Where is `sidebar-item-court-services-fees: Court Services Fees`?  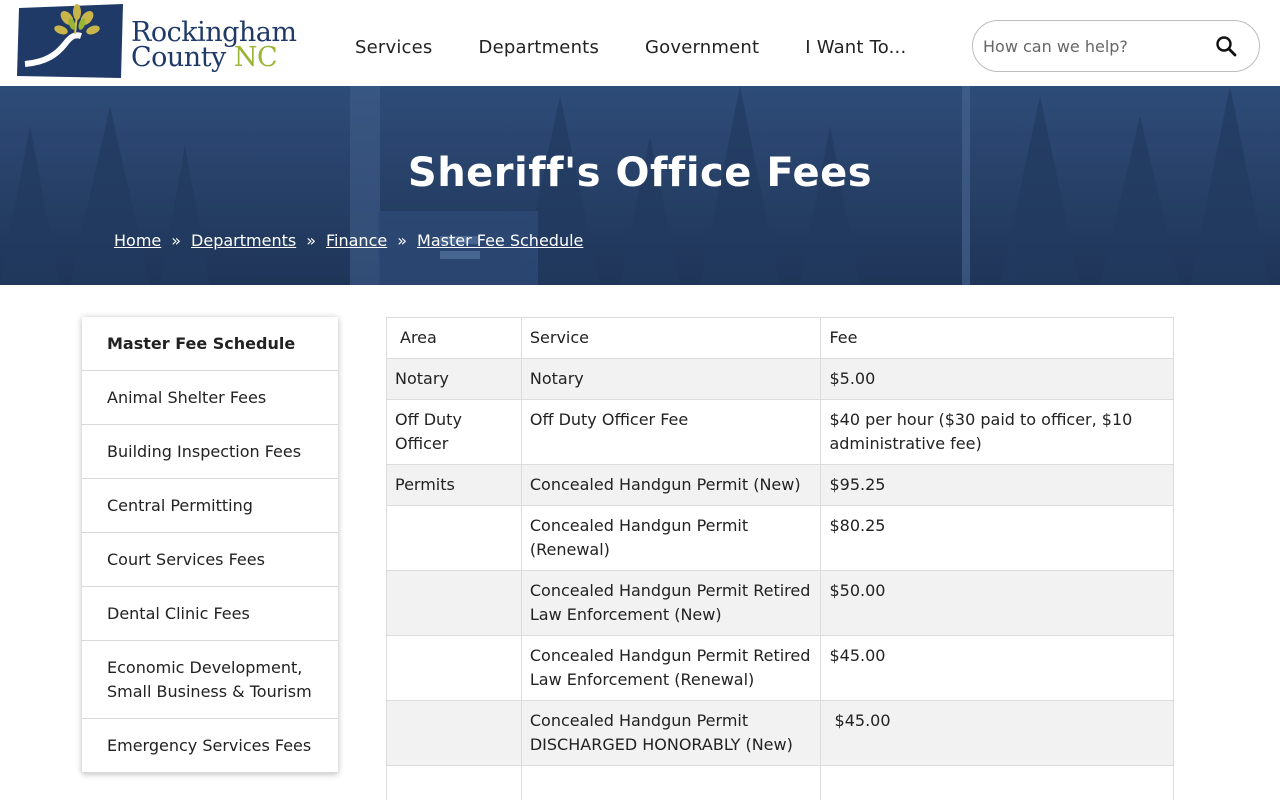
sidebar-item-court-services-fees: Court Services Fees is located at coordinates (210, 560).